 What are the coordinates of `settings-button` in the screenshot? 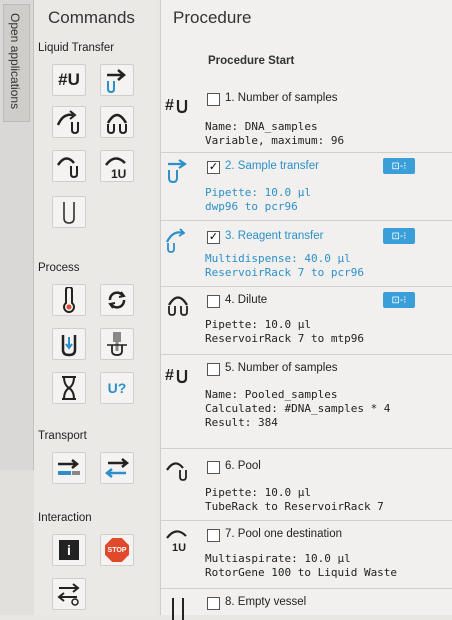 It's located at (69, 594).